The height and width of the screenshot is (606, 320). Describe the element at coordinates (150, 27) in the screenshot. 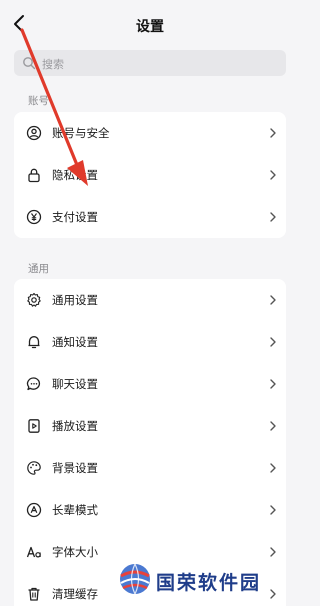

I see `page-title: 设置` at that location.